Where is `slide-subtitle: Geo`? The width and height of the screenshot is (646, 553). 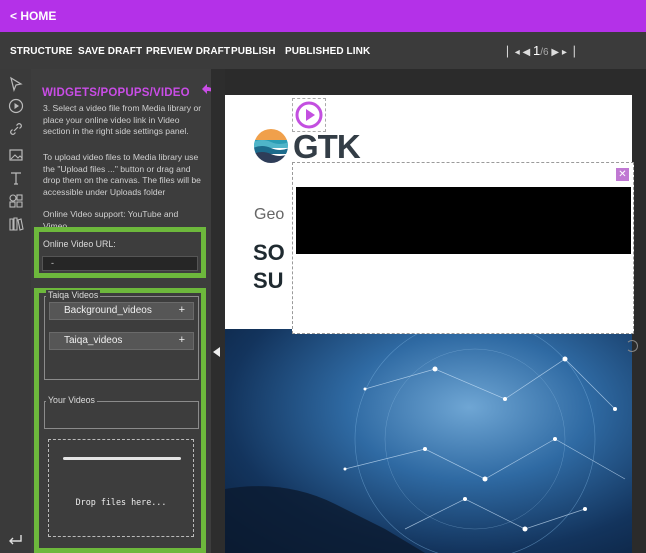
slide-subtitle: Geo is located at coordinates (269, 214).